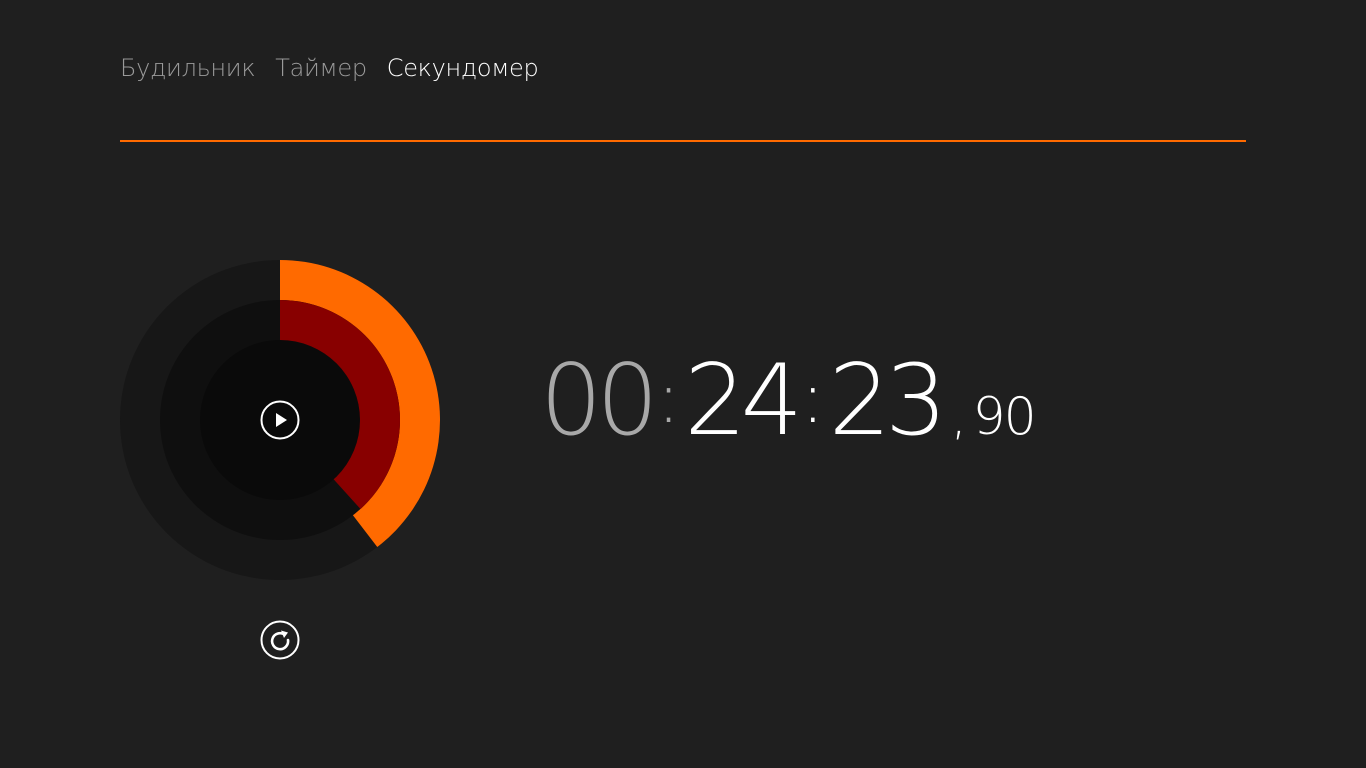  Describe the element at coordinates (599, 401) in the screenshot. I see `time-hours: 00` at that location.